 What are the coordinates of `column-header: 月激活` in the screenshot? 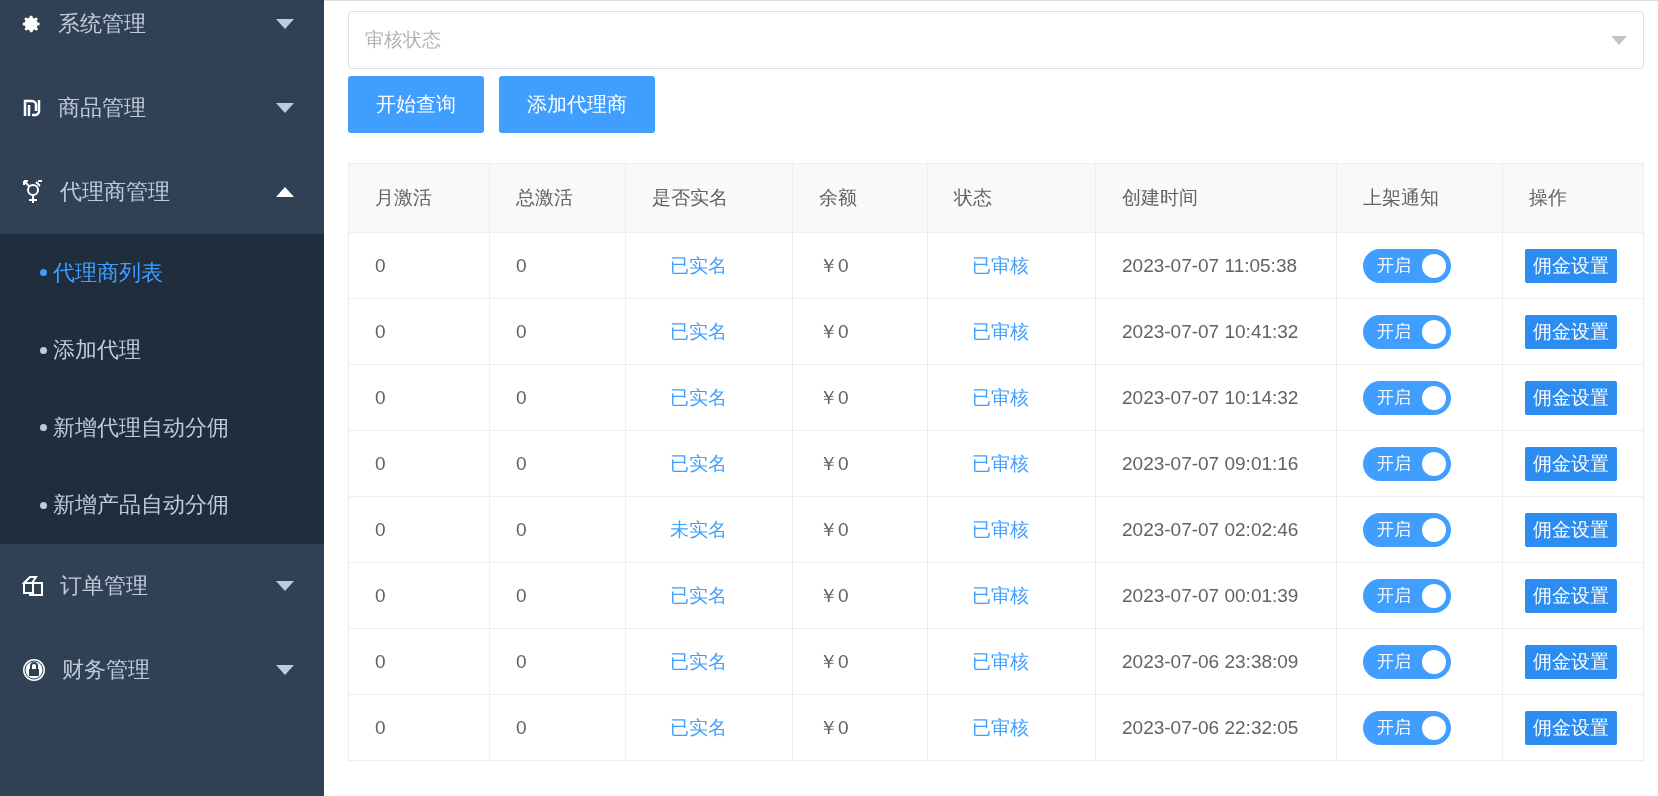 It's located at (419, 198).